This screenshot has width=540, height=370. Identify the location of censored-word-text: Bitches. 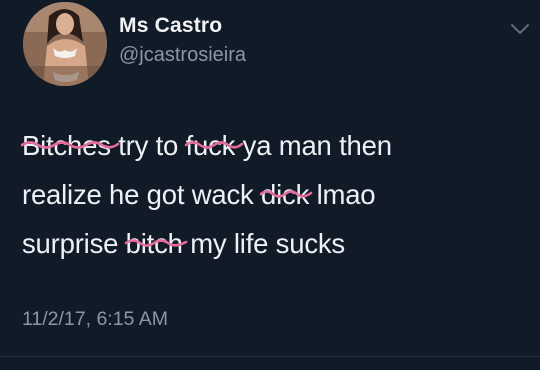
(66, 145).